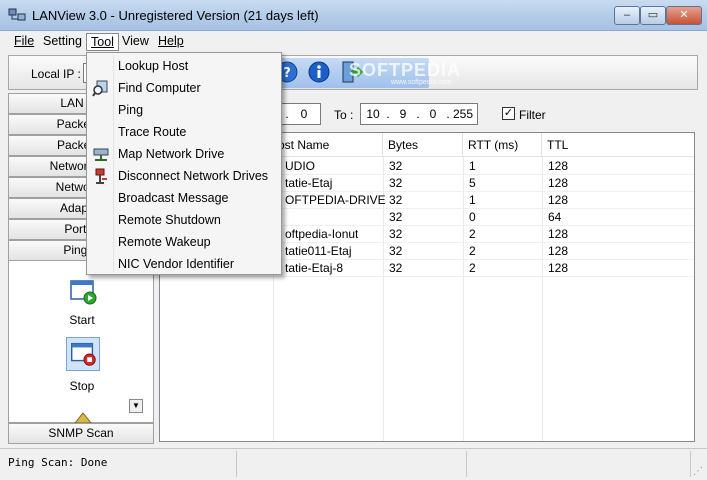 This screenshot has height=480, width=707. Describe the element at coordinates (627, 15) in the screenshot. I see `minimize-button: –` at that location.